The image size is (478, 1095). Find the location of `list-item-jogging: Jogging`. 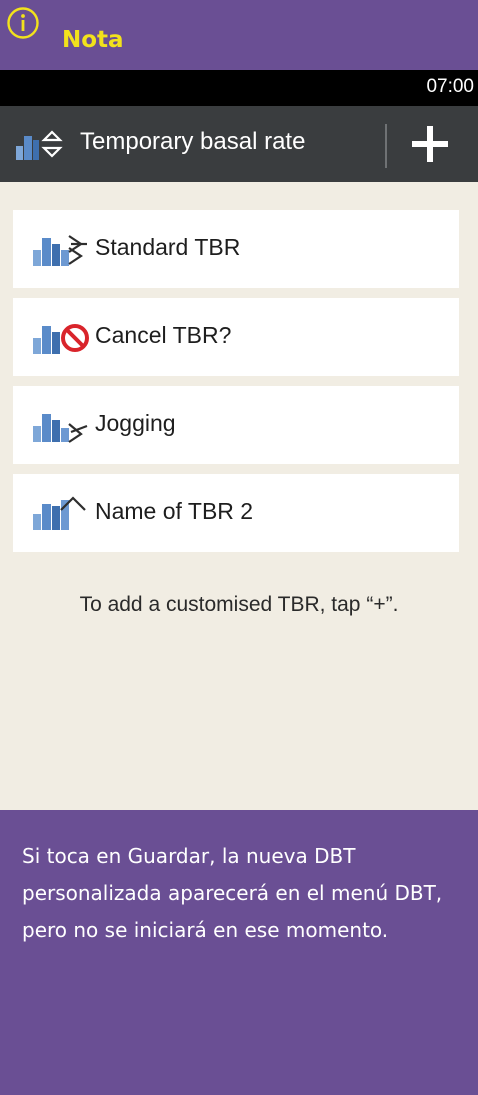

list-item-jogging: Jogging is located at coordinates (236, 425).